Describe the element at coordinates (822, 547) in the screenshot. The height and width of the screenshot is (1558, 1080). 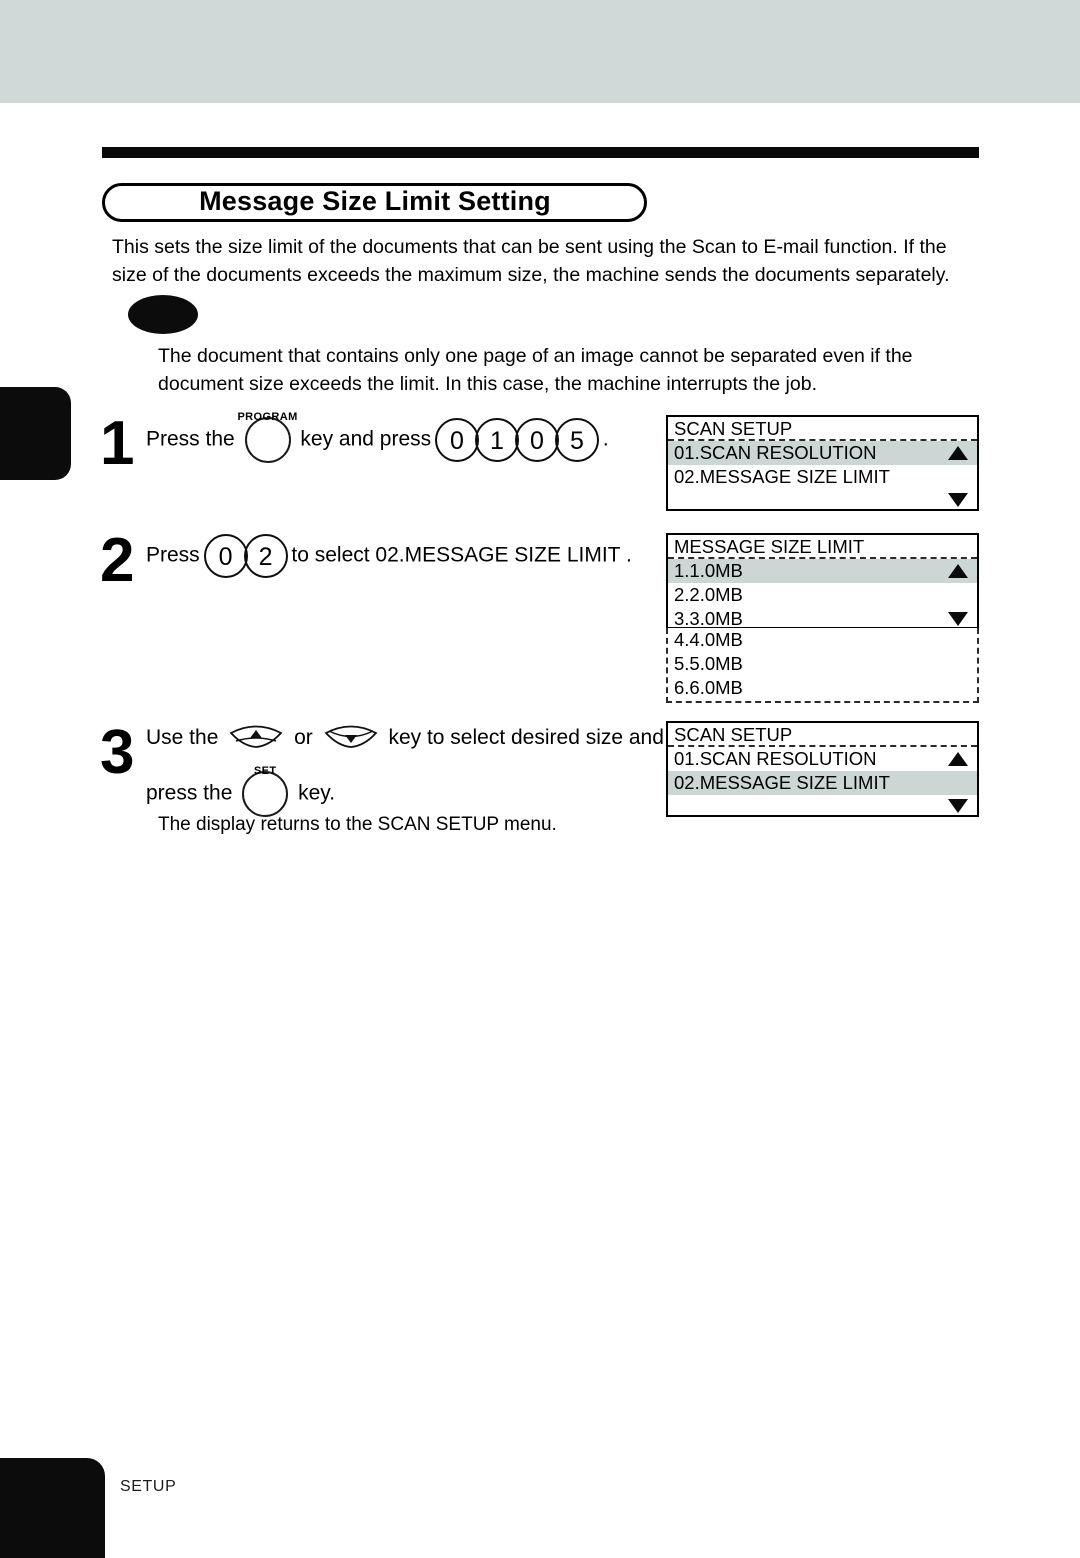
I see `lcd-title: MESSAGE SIZE LIMIT` at that location.